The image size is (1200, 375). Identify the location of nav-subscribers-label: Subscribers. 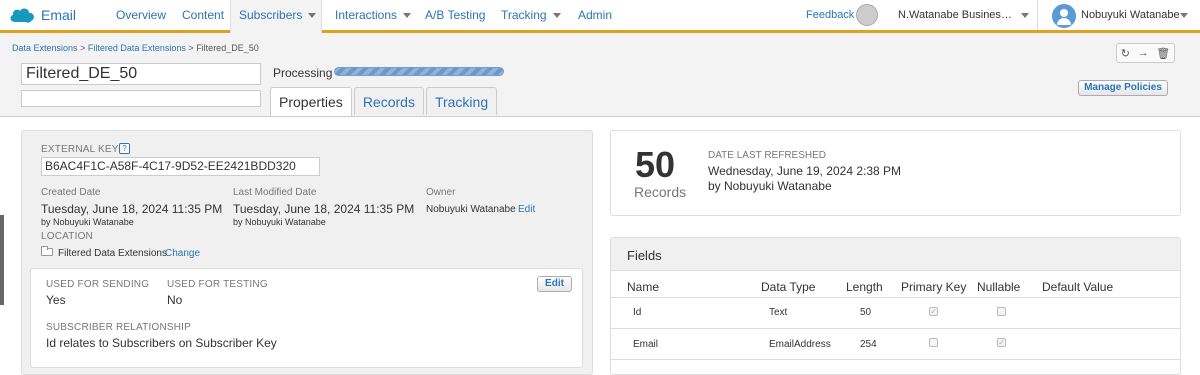
(271, 15).